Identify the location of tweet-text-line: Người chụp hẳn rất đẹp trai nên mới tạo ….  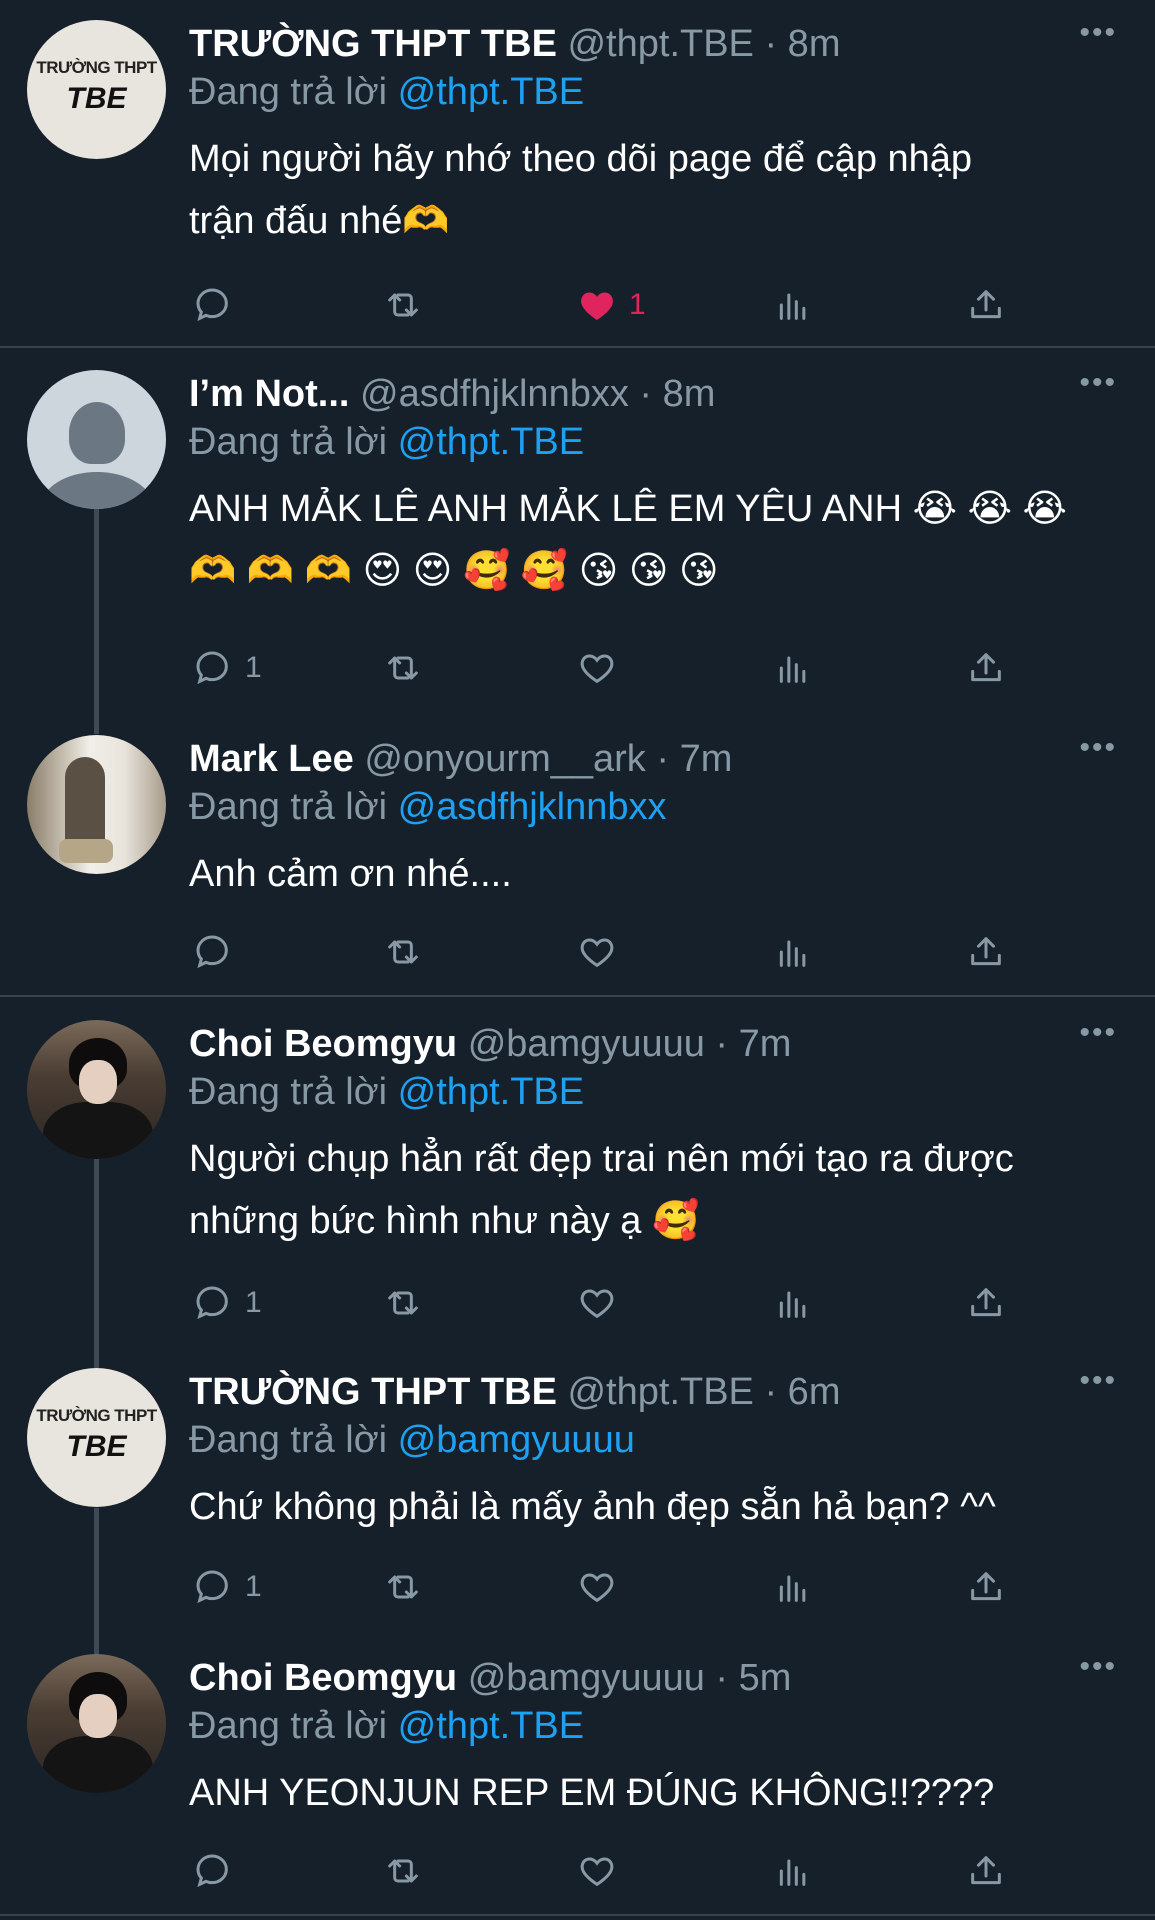
(601, 1159).